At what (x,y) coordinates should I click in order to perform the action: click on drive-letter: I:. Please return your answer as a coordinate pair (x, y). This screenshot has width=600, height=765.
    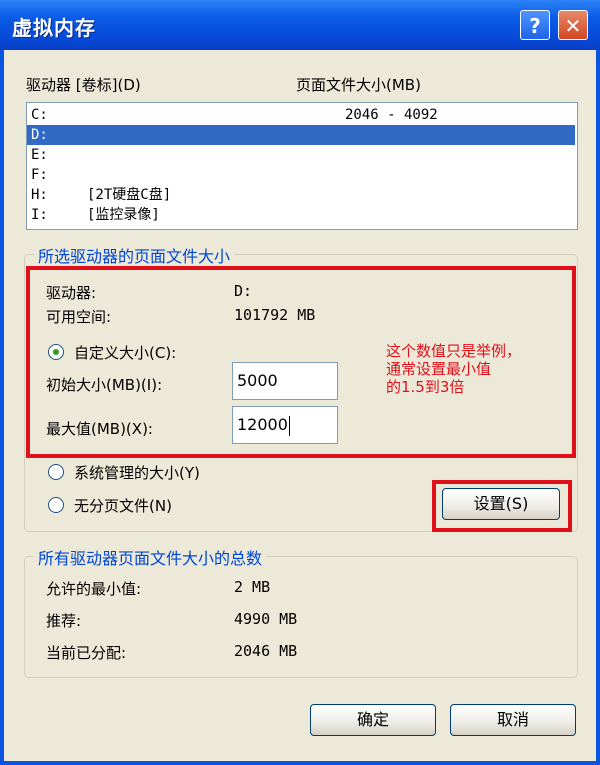
    Looking at the image, I should click on (39, 215).